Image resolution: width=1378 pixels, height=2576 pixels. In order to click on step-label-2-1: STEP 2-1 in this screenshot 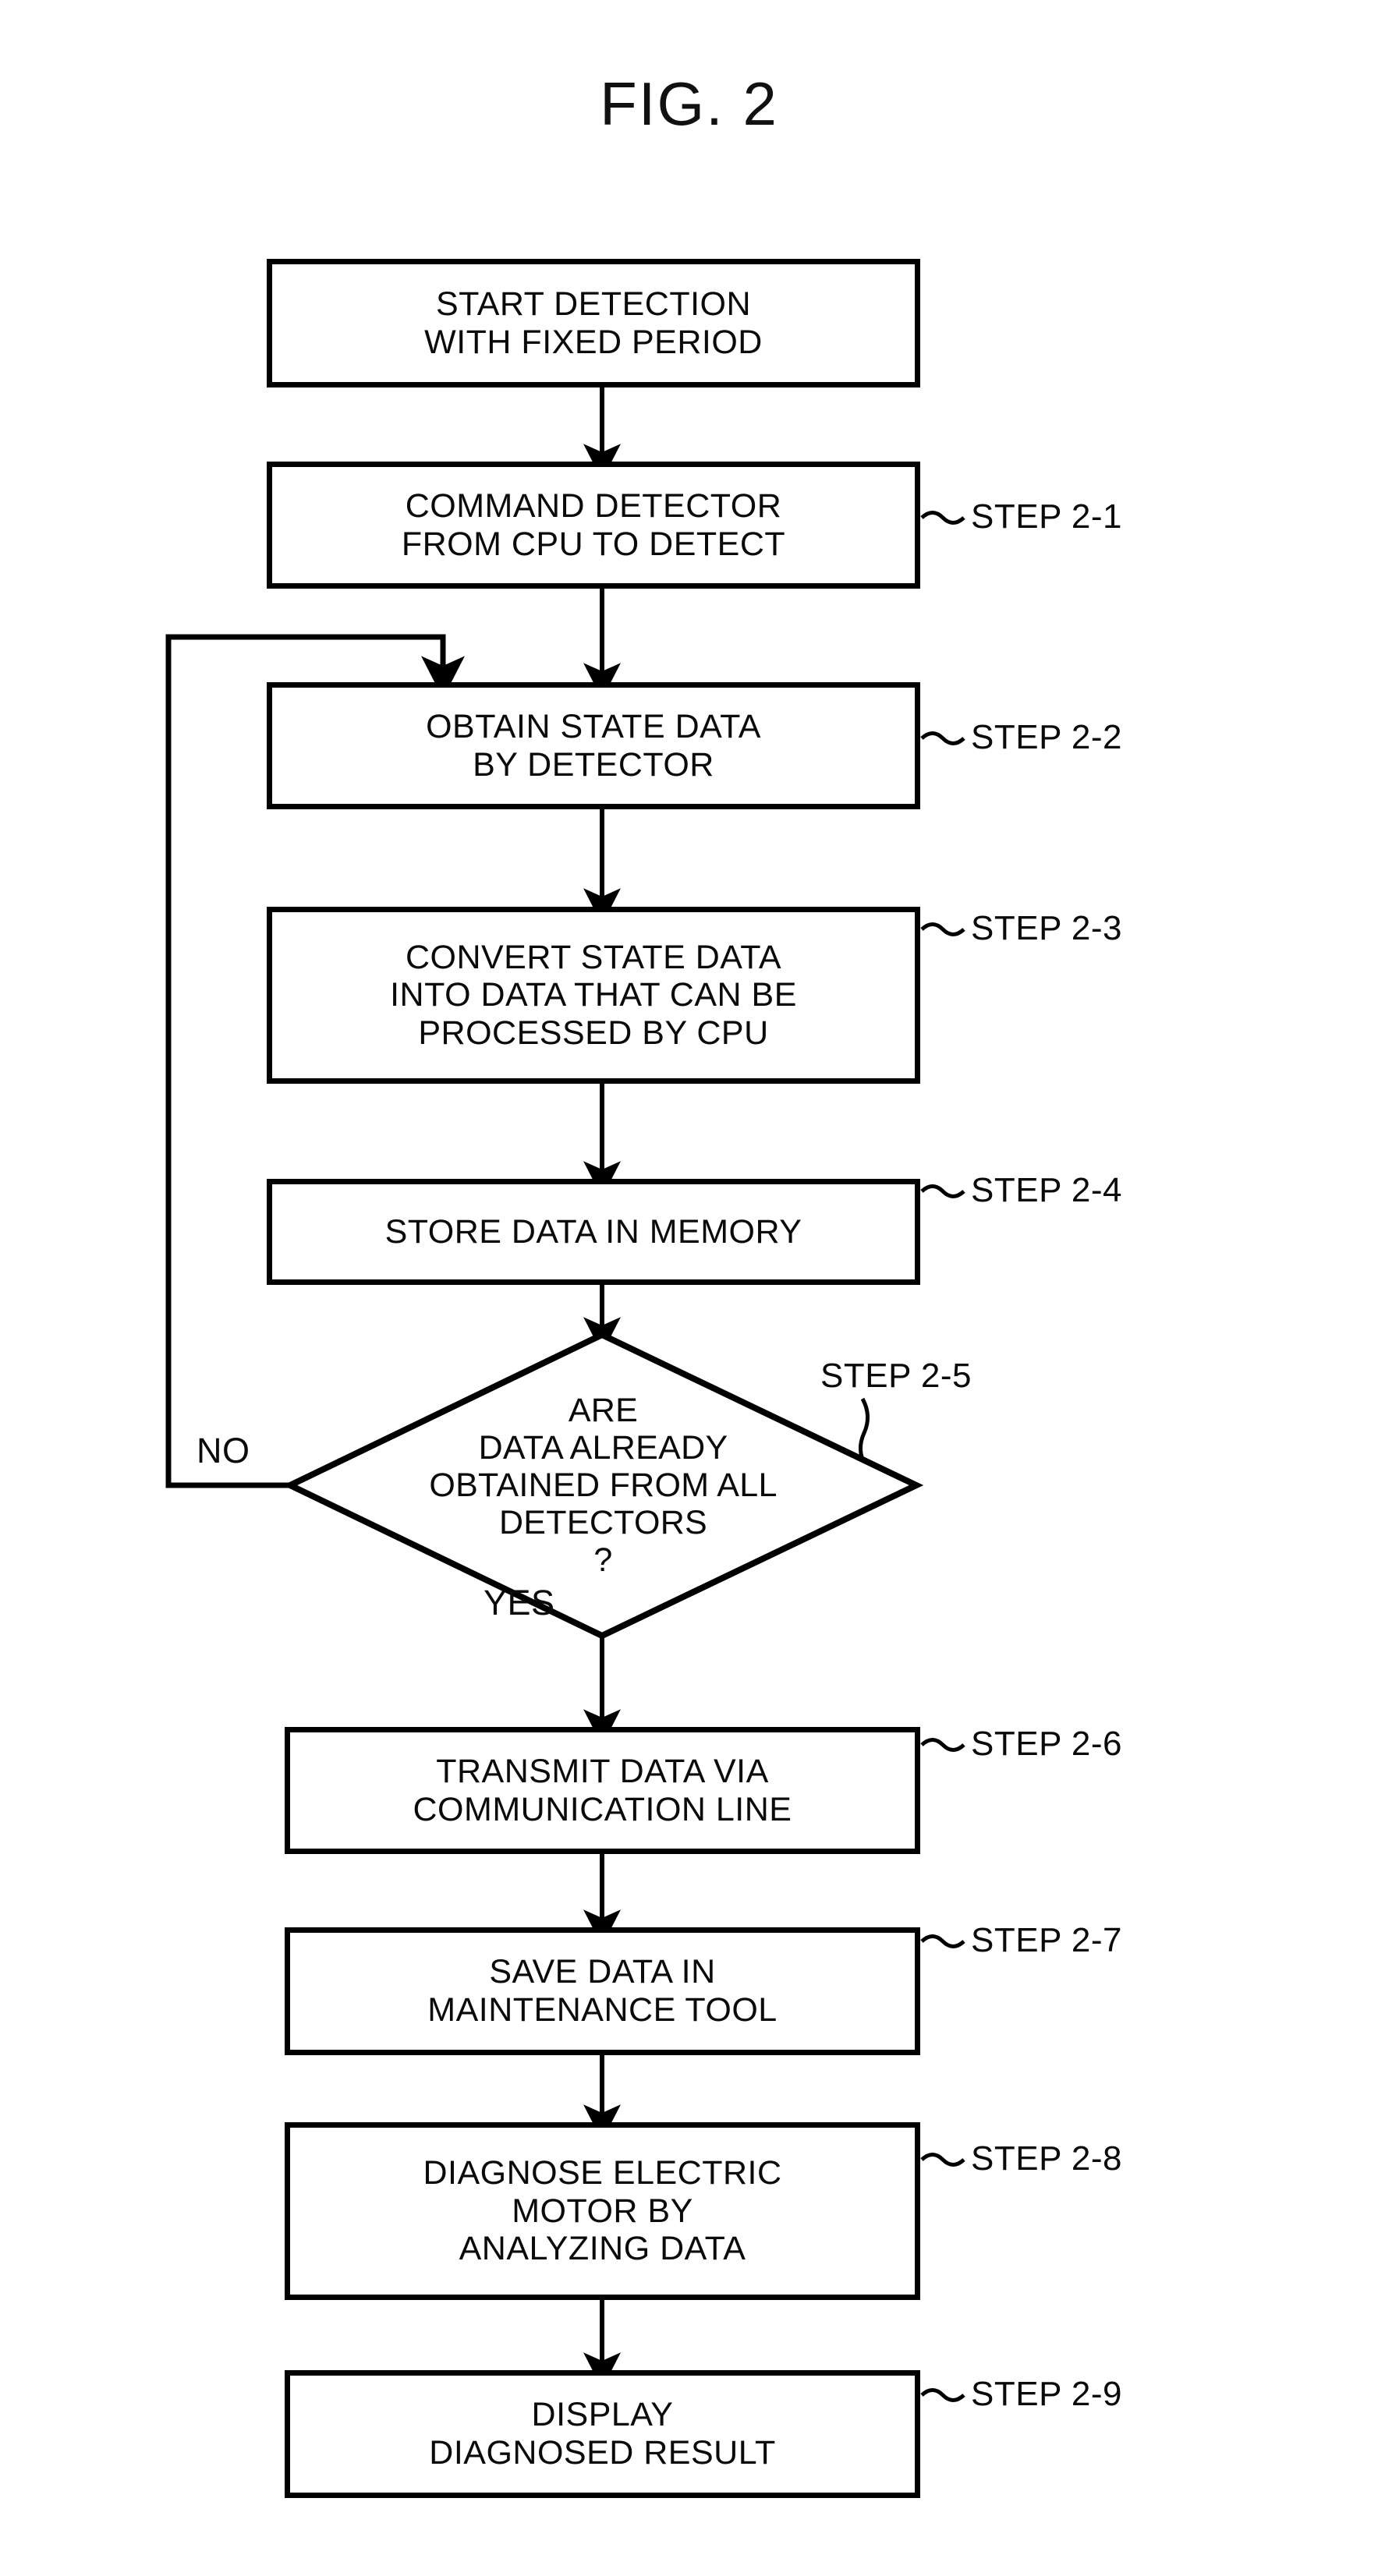, I will do `click(1047, 516)`.